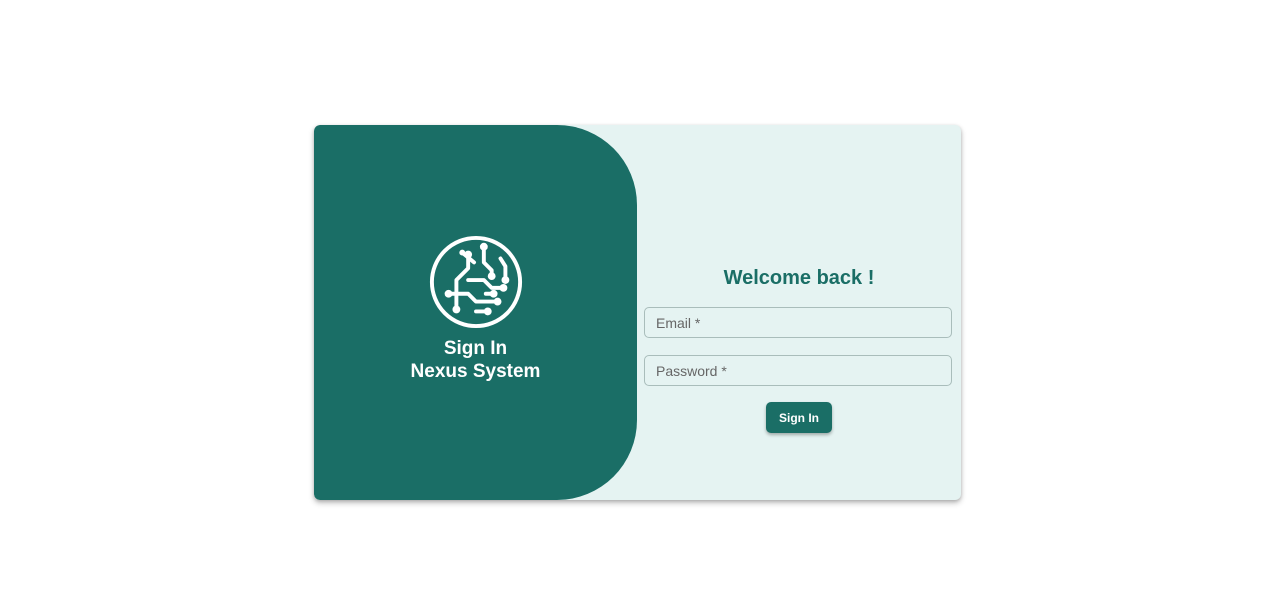 This screenshot has width=1280, height=615. What do you see at coordinates (475, 348) in the screenshot?
I see `brand-title-line1: Sign In` at bounding box center [475, 348].